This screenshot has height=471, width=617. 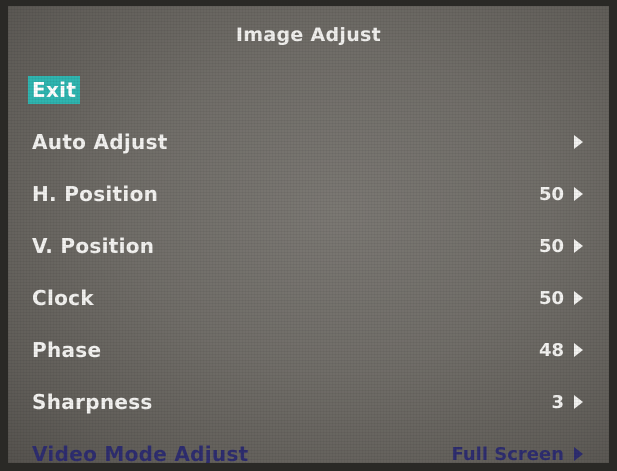 What do you see at coordinates (305, 142) in the screenshot?
I see `menu-item-auto-adjust: Auto Adjust` at bounding box center [305, 142].